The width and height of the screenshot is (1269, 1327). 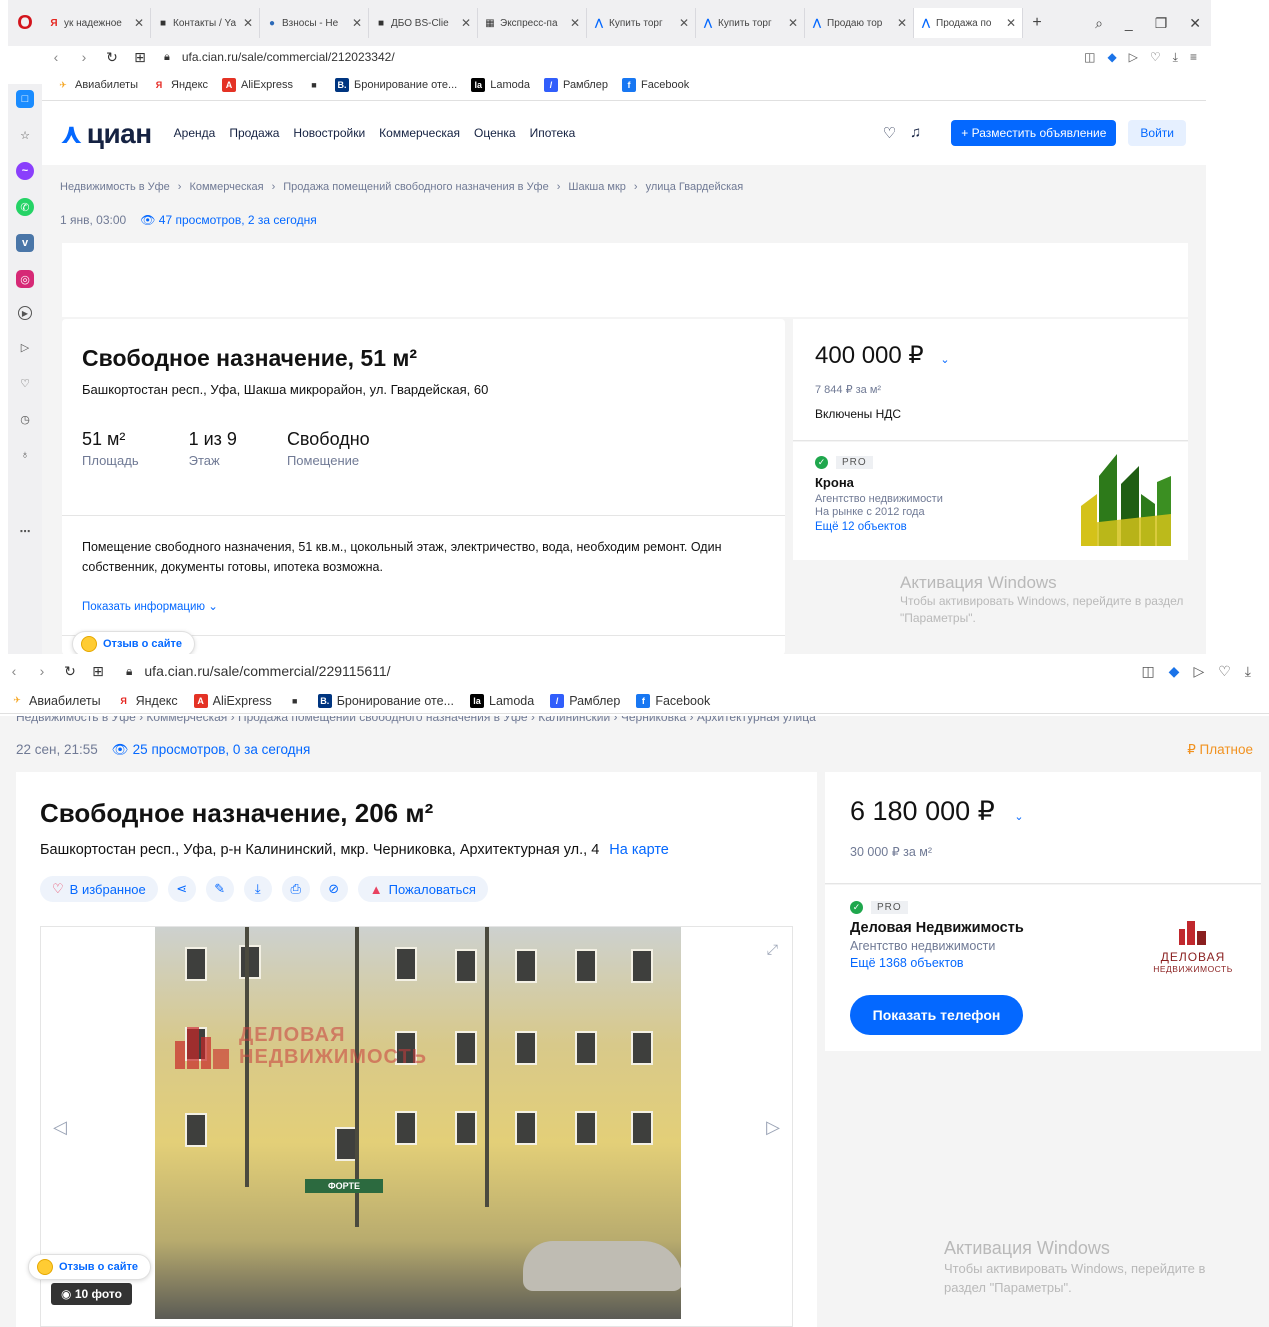 I want to click on breadcrumb-item: Шакша мкр, so click(x=597, y=187).